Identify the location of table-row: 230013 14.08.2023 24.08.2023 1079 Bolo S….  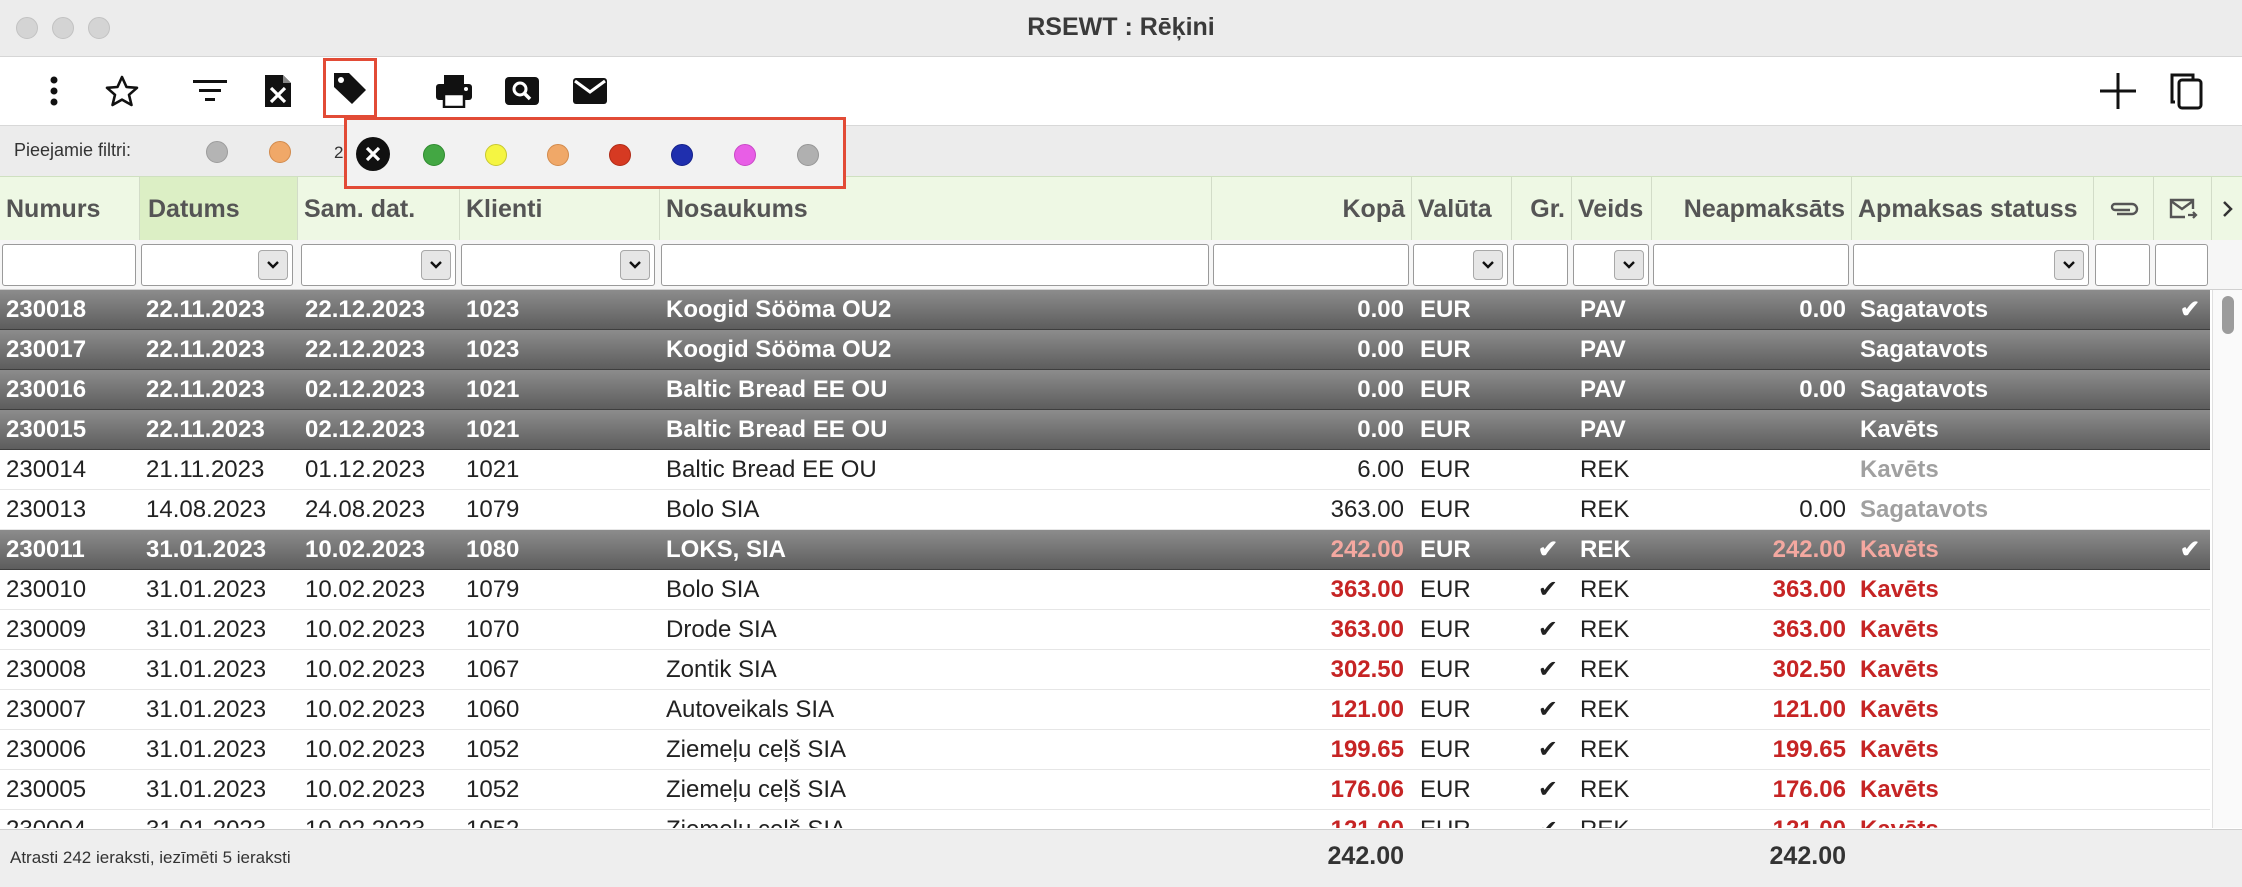
(1105, 510).